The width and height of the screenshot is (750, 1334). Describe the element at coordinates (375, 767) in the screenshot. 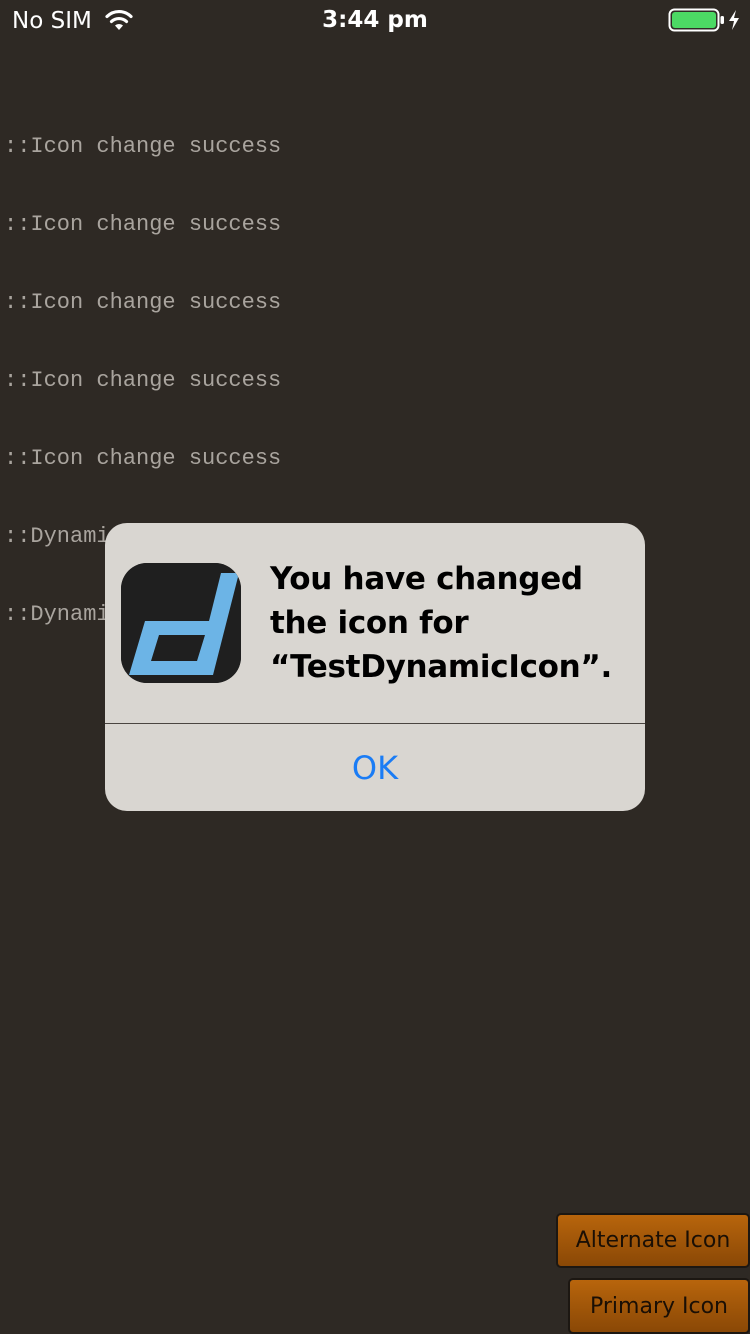

I see `ok-button: OK` at that location.